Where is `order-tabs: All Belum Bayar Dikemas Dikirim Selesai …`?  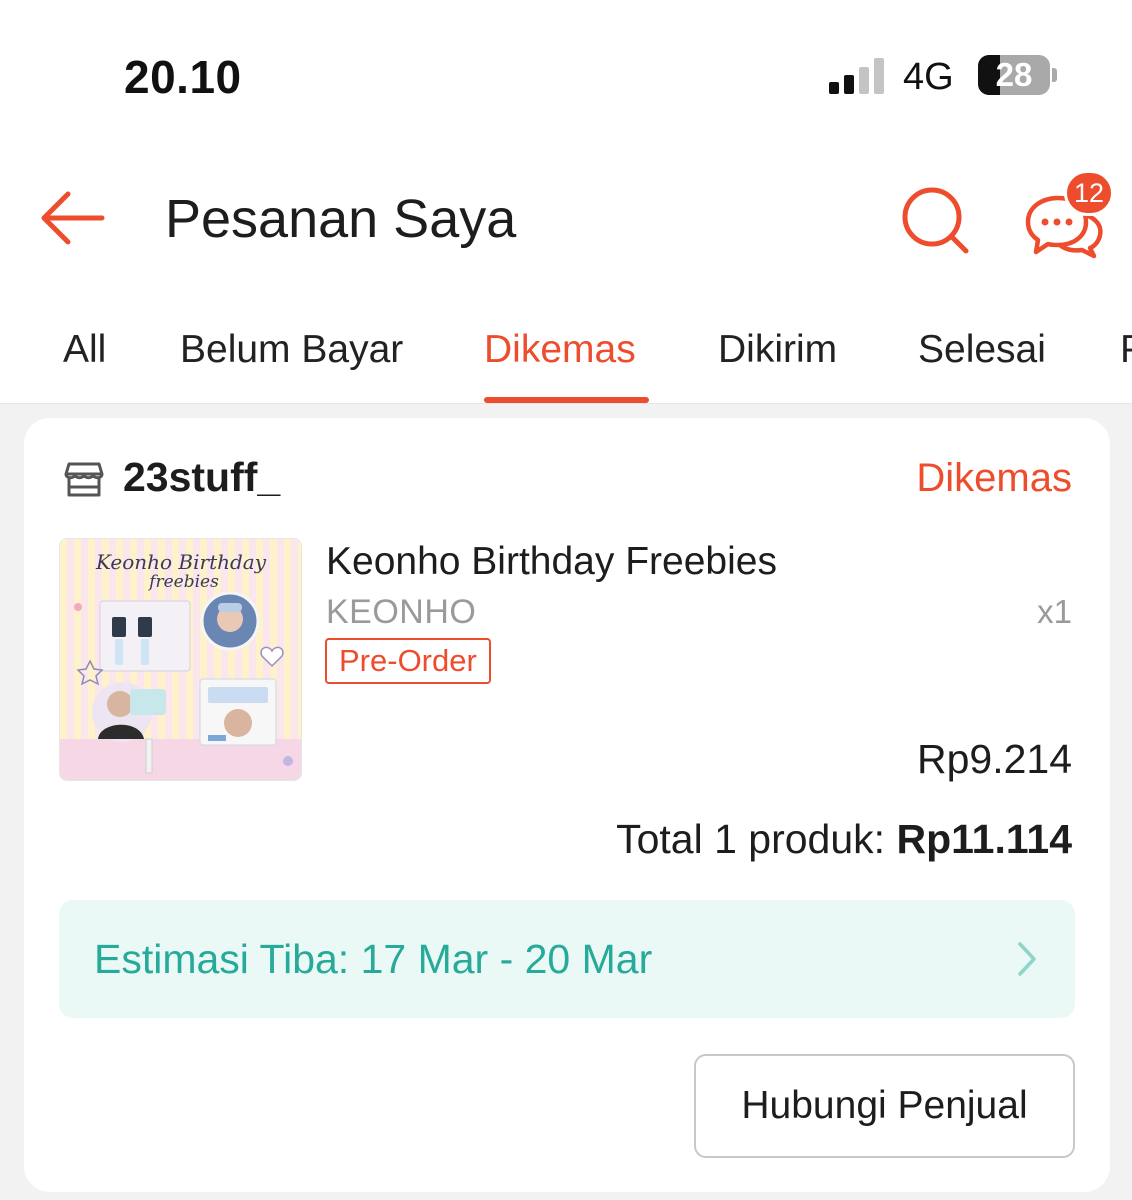
order-tabs: All Belum Bayar Dikemas Dikirim Selesai … is located at coordinates (566, 347).